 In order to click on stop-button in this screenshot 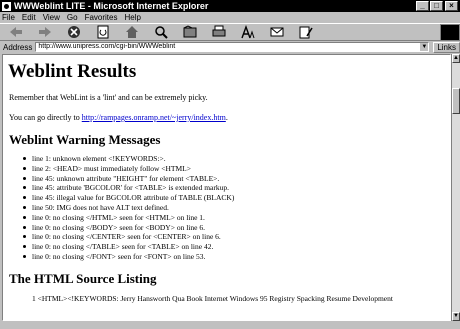, I will do `click(74, 32)`.